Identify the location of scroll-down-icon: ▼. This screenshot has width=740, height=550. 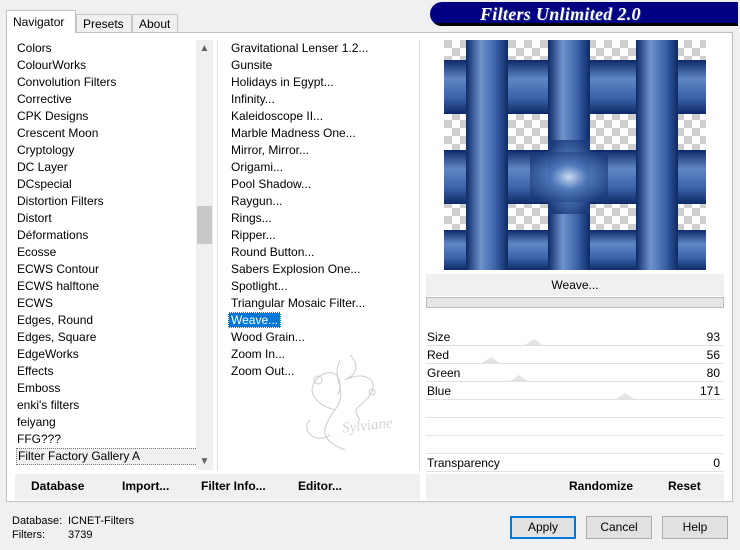
(204, 461).